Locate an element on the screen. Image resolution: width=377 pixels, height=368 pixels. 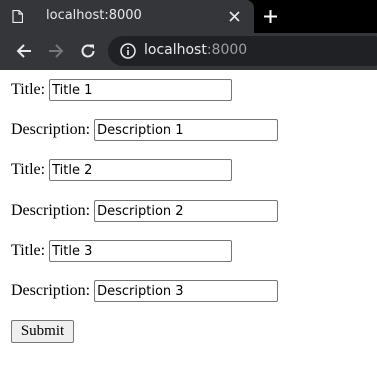
url-text: localhost:8000 is located at coordinates (195, 50).